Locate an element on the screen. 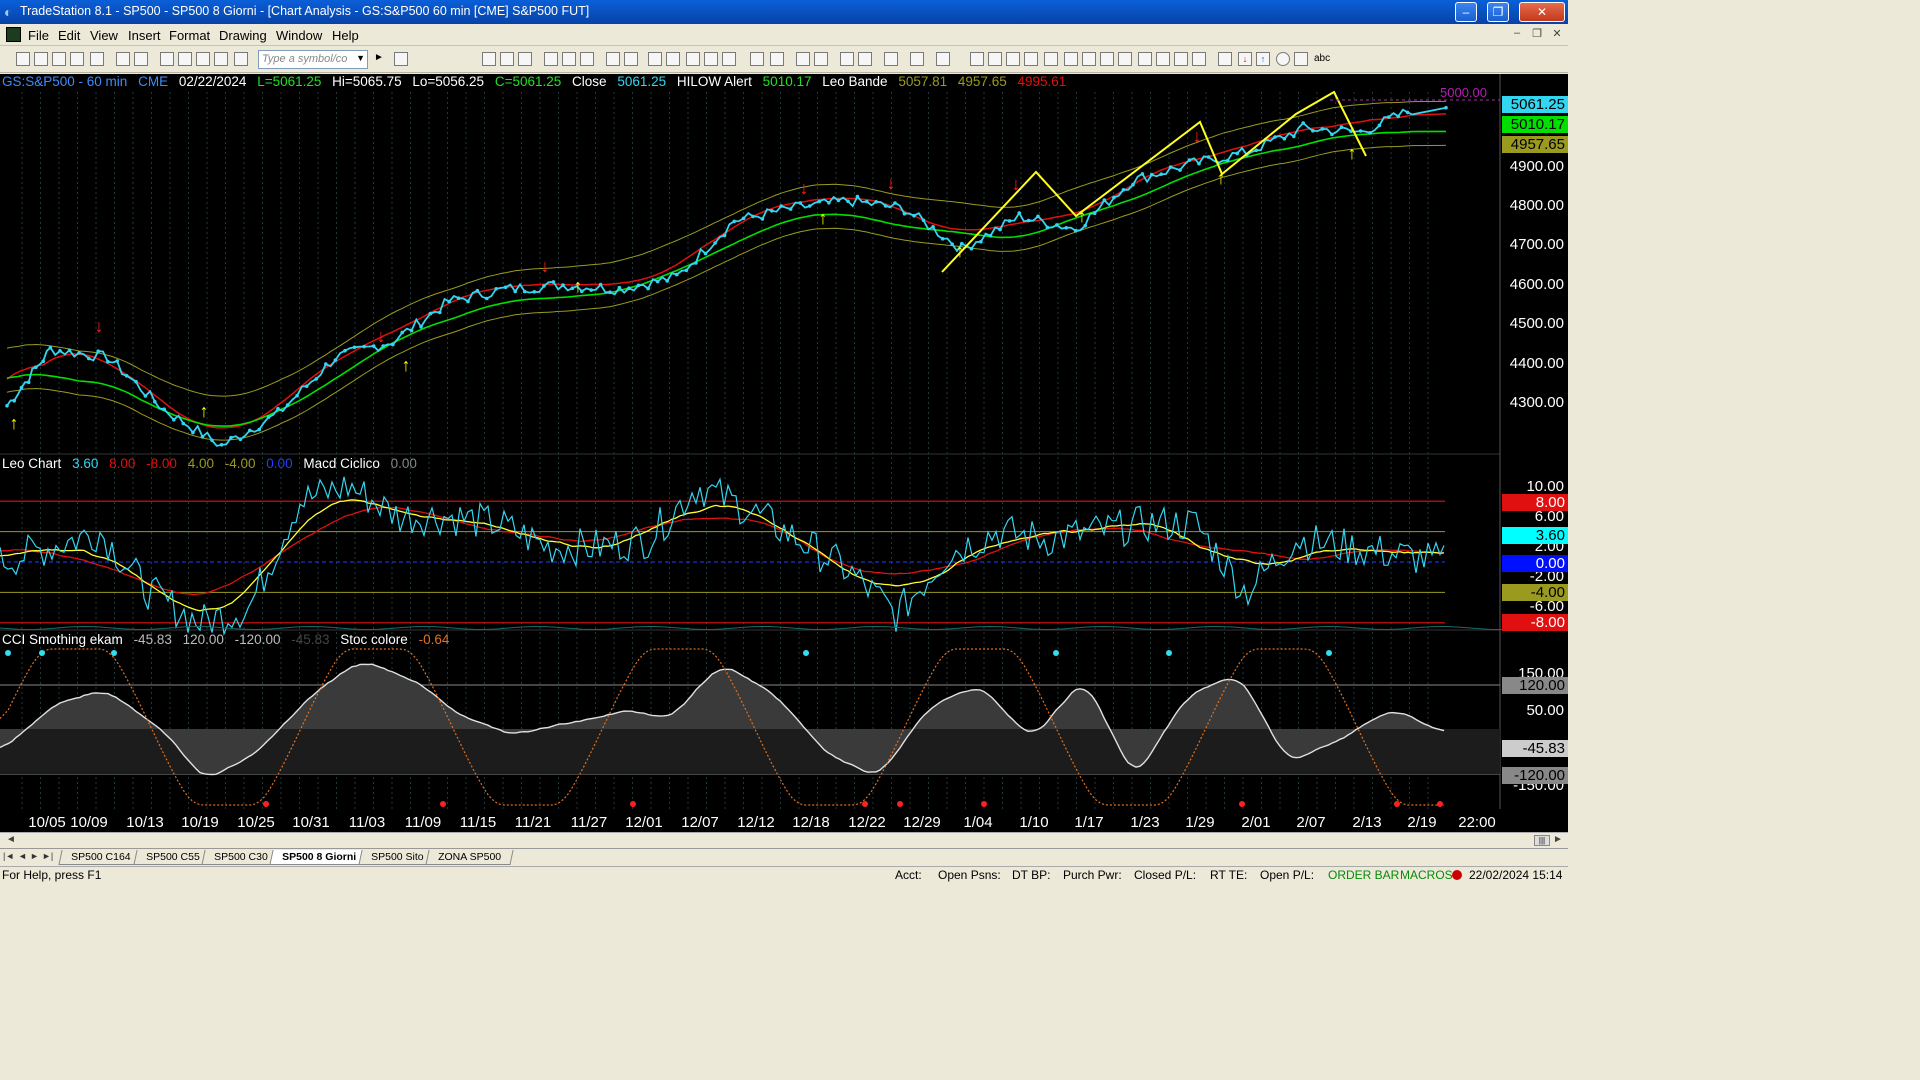 This screenshot has height=1080, width=1920. scanner-icon is located at coordinates (655, 59).